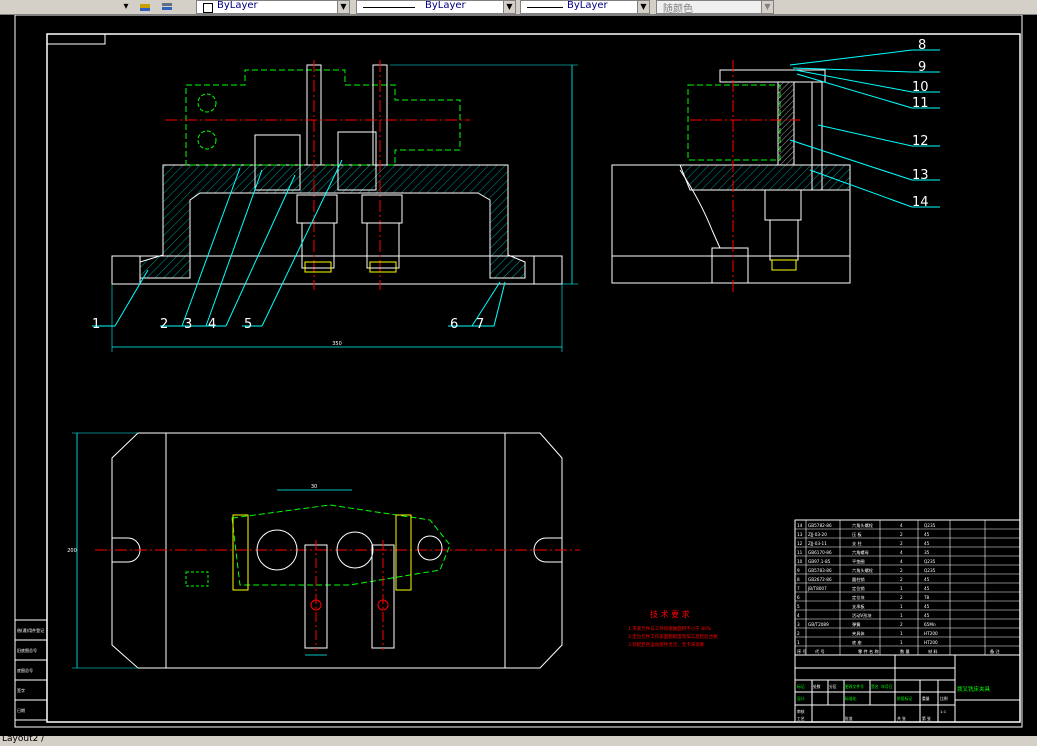 The height and width of the screenshot is (746, 1037). I want to click on svg-text: 分区, so click(833, 686).